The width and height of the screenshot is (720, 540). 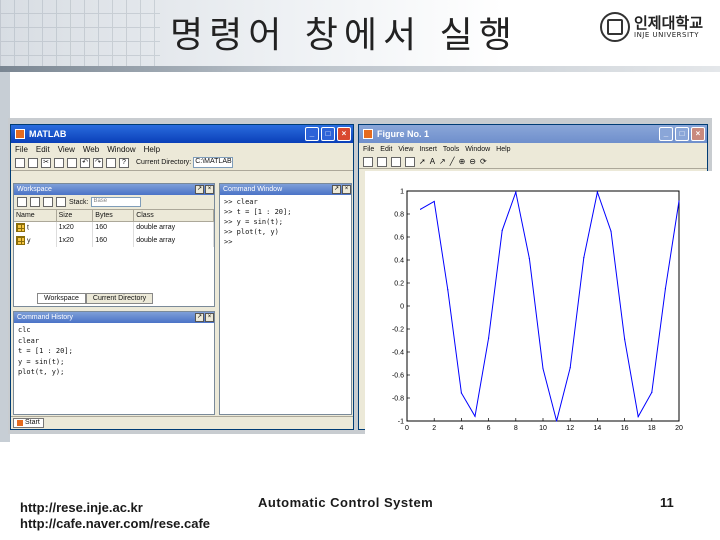 I want to click on figure-menu-file: File, so click(x=368, y=149).